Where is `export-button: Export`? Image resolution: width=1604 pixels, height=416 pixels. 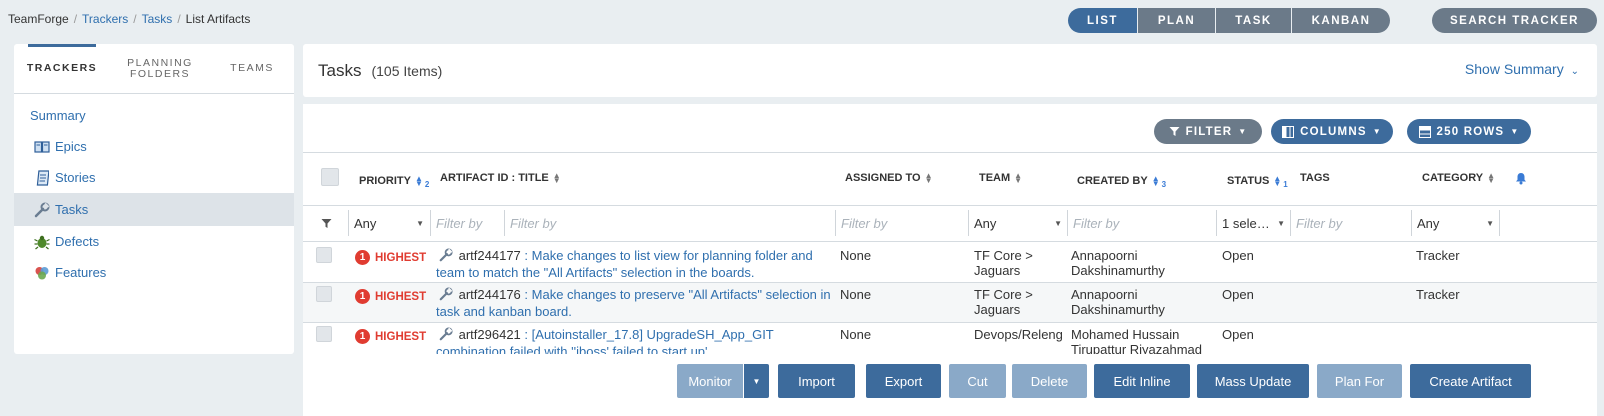
export-button: Export is located at coordinates (903, 381).